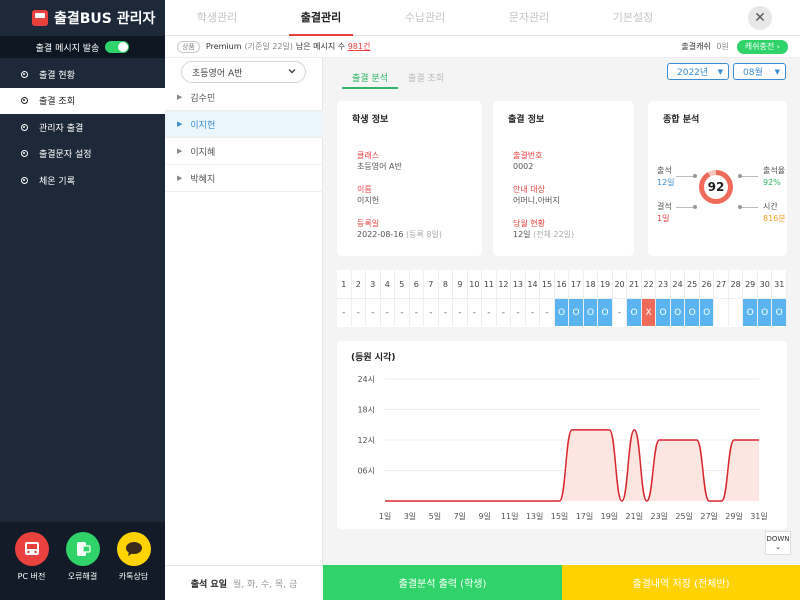  I want to click on charge-cash-button: 캐쉬충전 ›, so click(762, 46).